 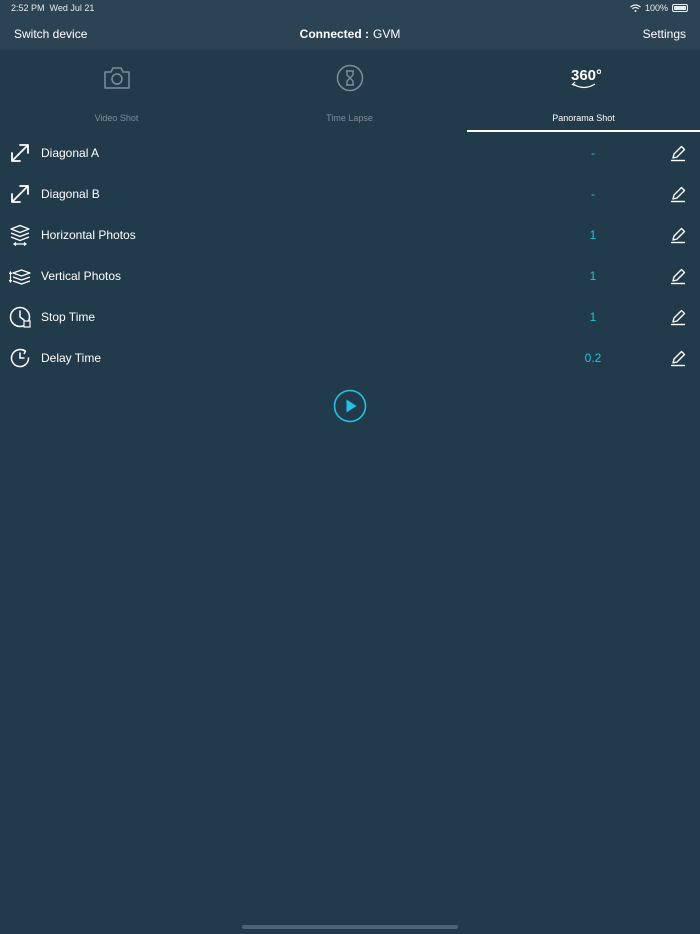 I want to click on row-horizontal-photos: Horizontal Photos 1, so click(x=350, y=235).